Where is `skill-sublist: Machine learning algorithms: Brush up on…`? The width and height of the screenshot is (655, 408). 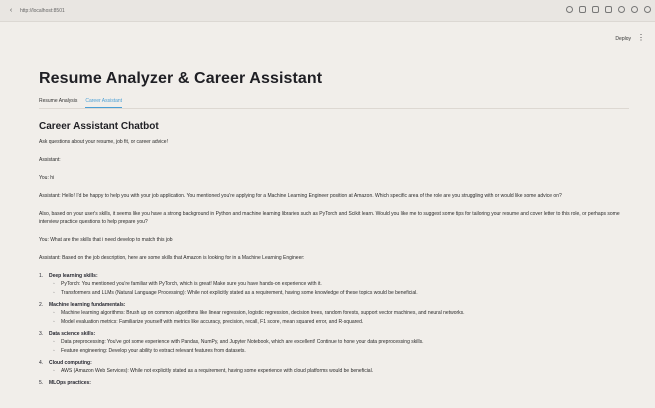 skill-sublist: Machine learning algorithms: Brush up on… is located at coordinates (334, 318).